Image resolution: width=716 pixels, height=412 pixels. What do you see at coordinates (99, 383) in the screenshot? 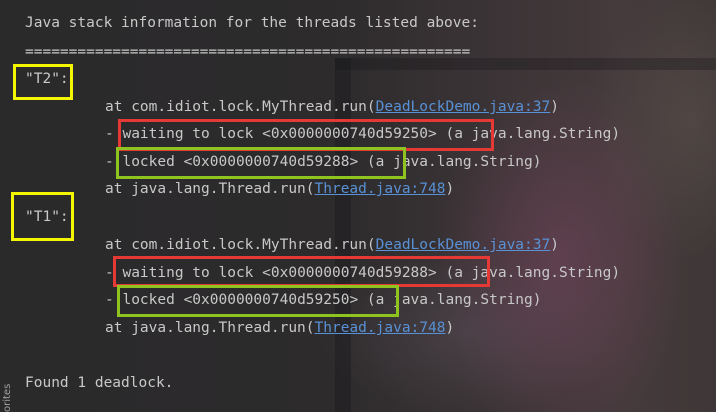
I see `deadlock-summary: Found 1 deadlock.` at bounding box center [99, 383].